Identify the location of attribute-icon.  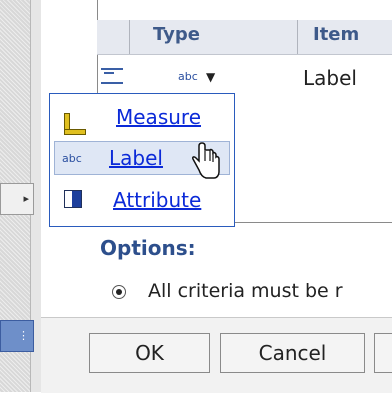
(73, 199).